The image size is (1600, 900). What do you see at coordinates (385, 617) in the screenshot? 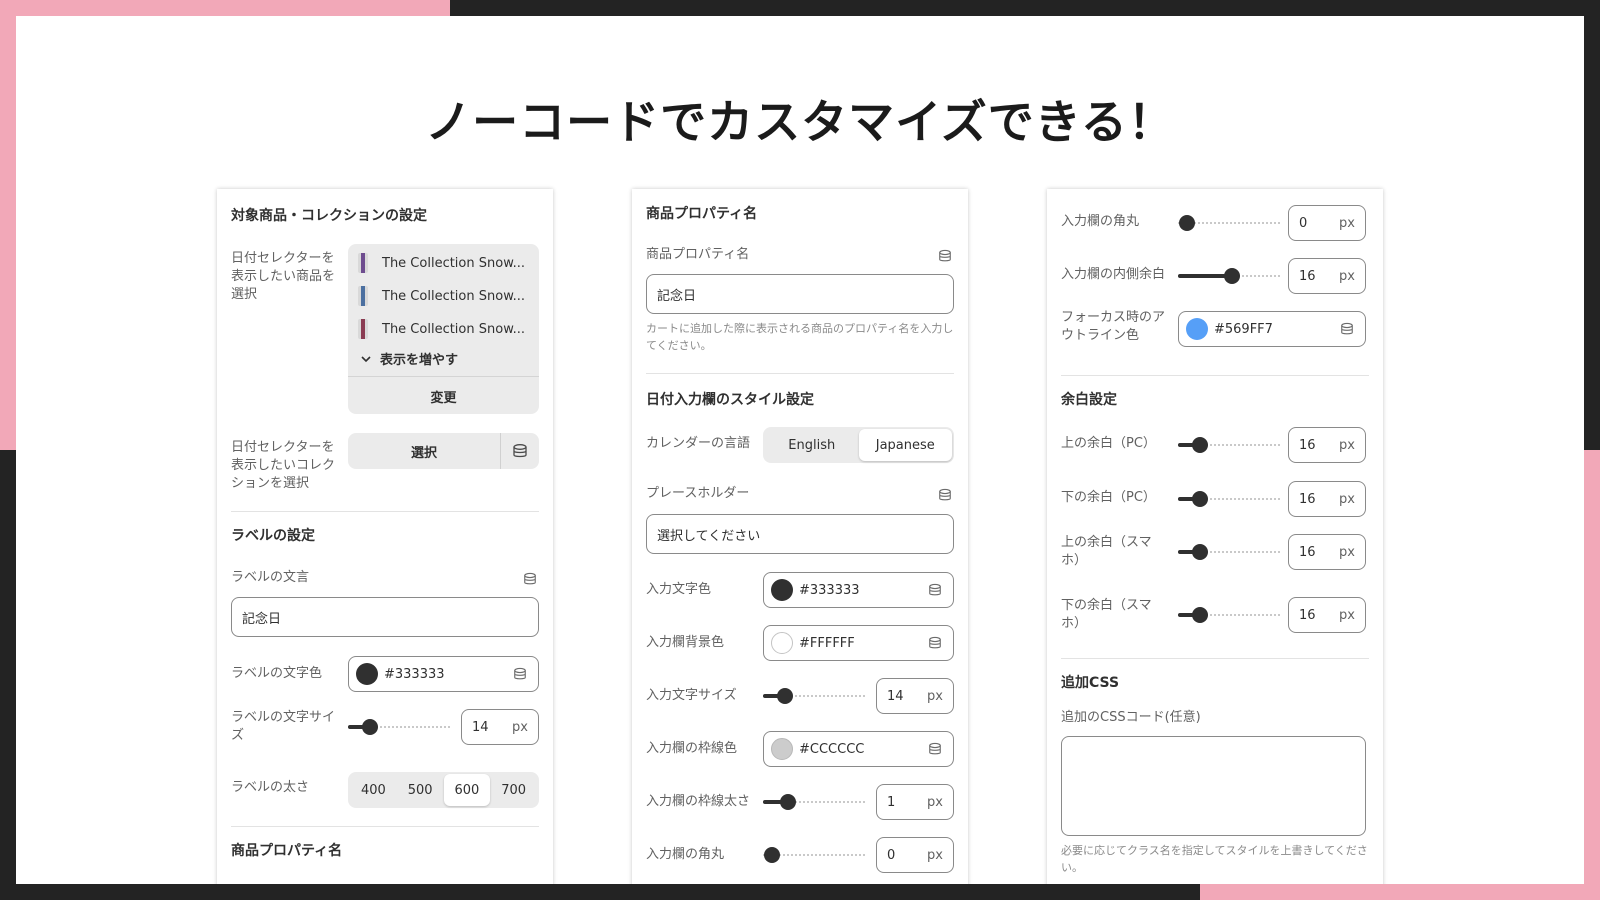
I see `label-text-input: 記念日` at bounding box center [385, 617].